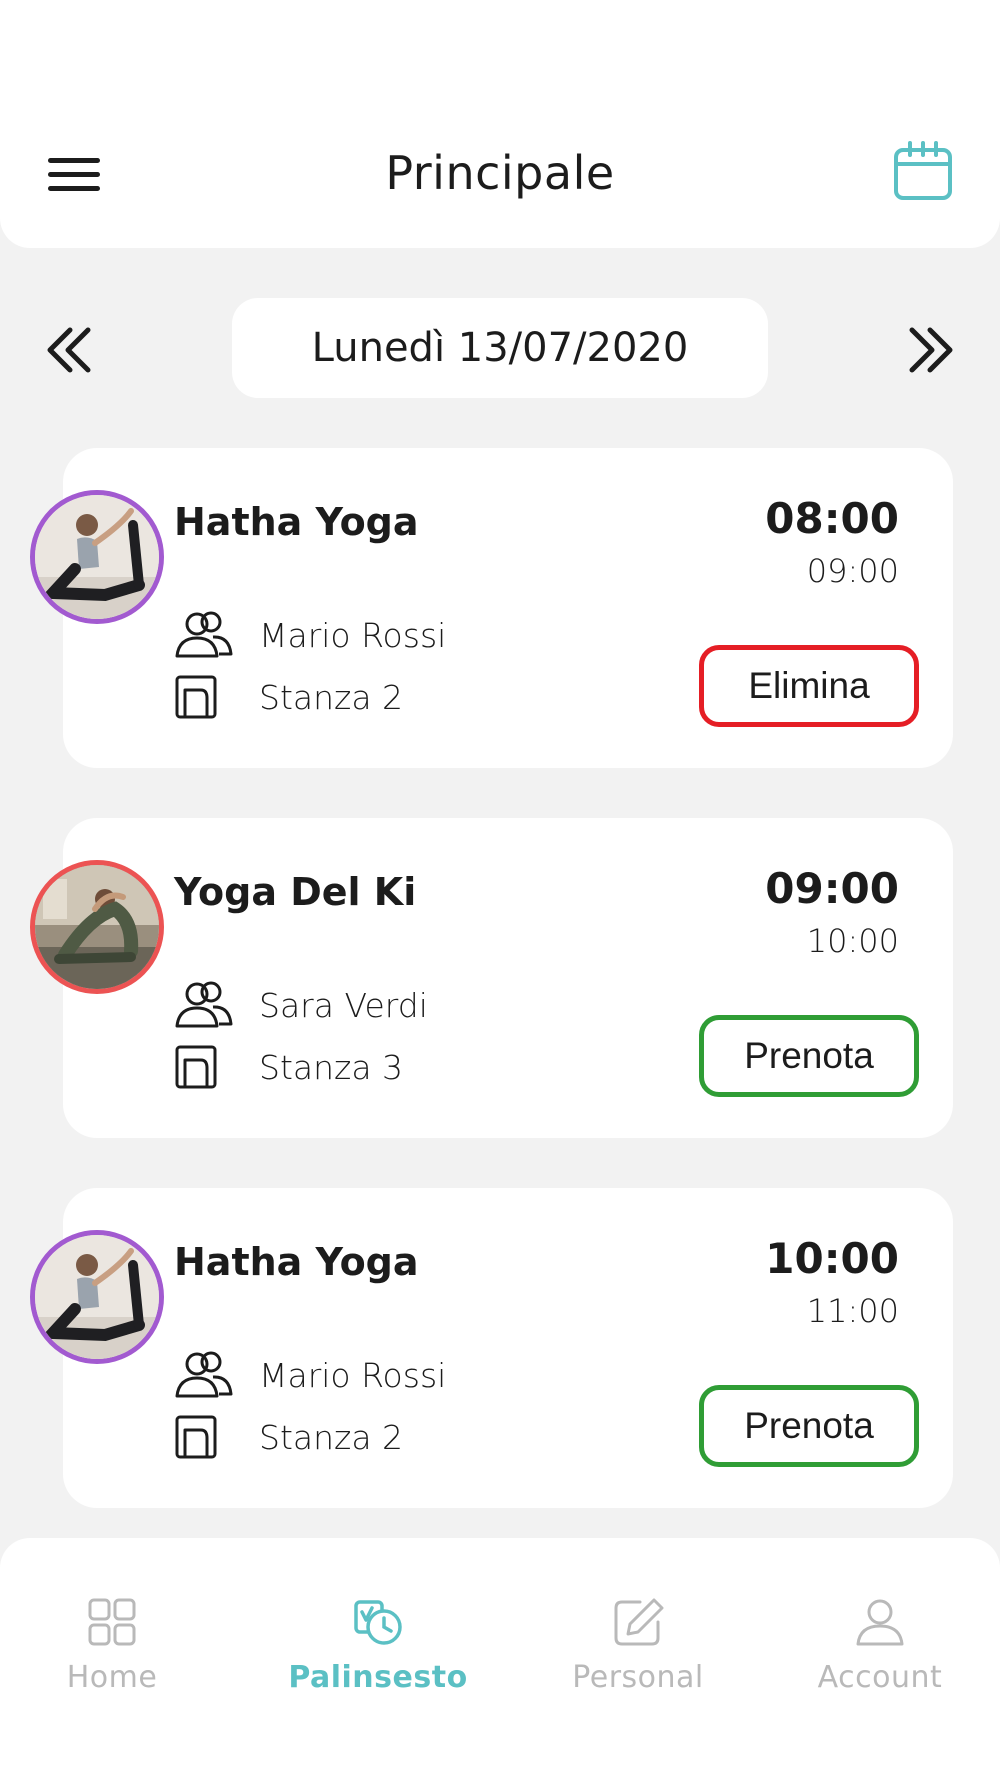 This screenshot has width=1000, height=1778. I want to click on schedule-clock-icon, so click(378, 1622).